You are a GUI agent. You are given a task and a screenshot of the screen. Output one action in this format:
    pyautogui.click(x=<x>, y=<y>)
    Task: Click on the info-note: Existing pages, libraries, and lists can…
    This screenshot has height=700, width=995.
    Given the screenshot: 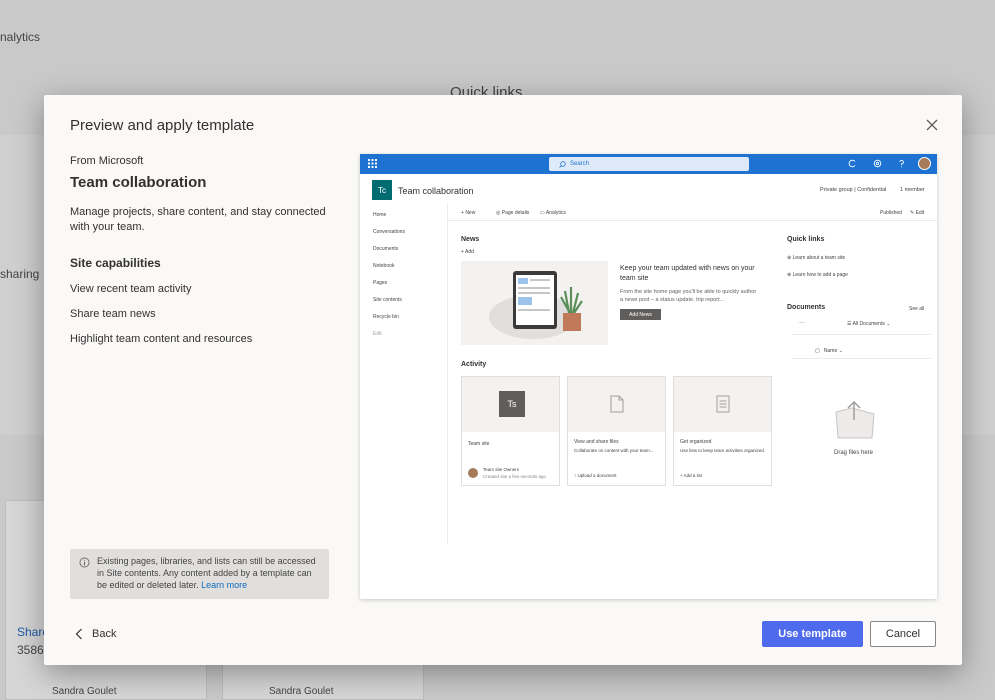 What is the action you would take?
    pyautogui.click(x=199, y=574)
    